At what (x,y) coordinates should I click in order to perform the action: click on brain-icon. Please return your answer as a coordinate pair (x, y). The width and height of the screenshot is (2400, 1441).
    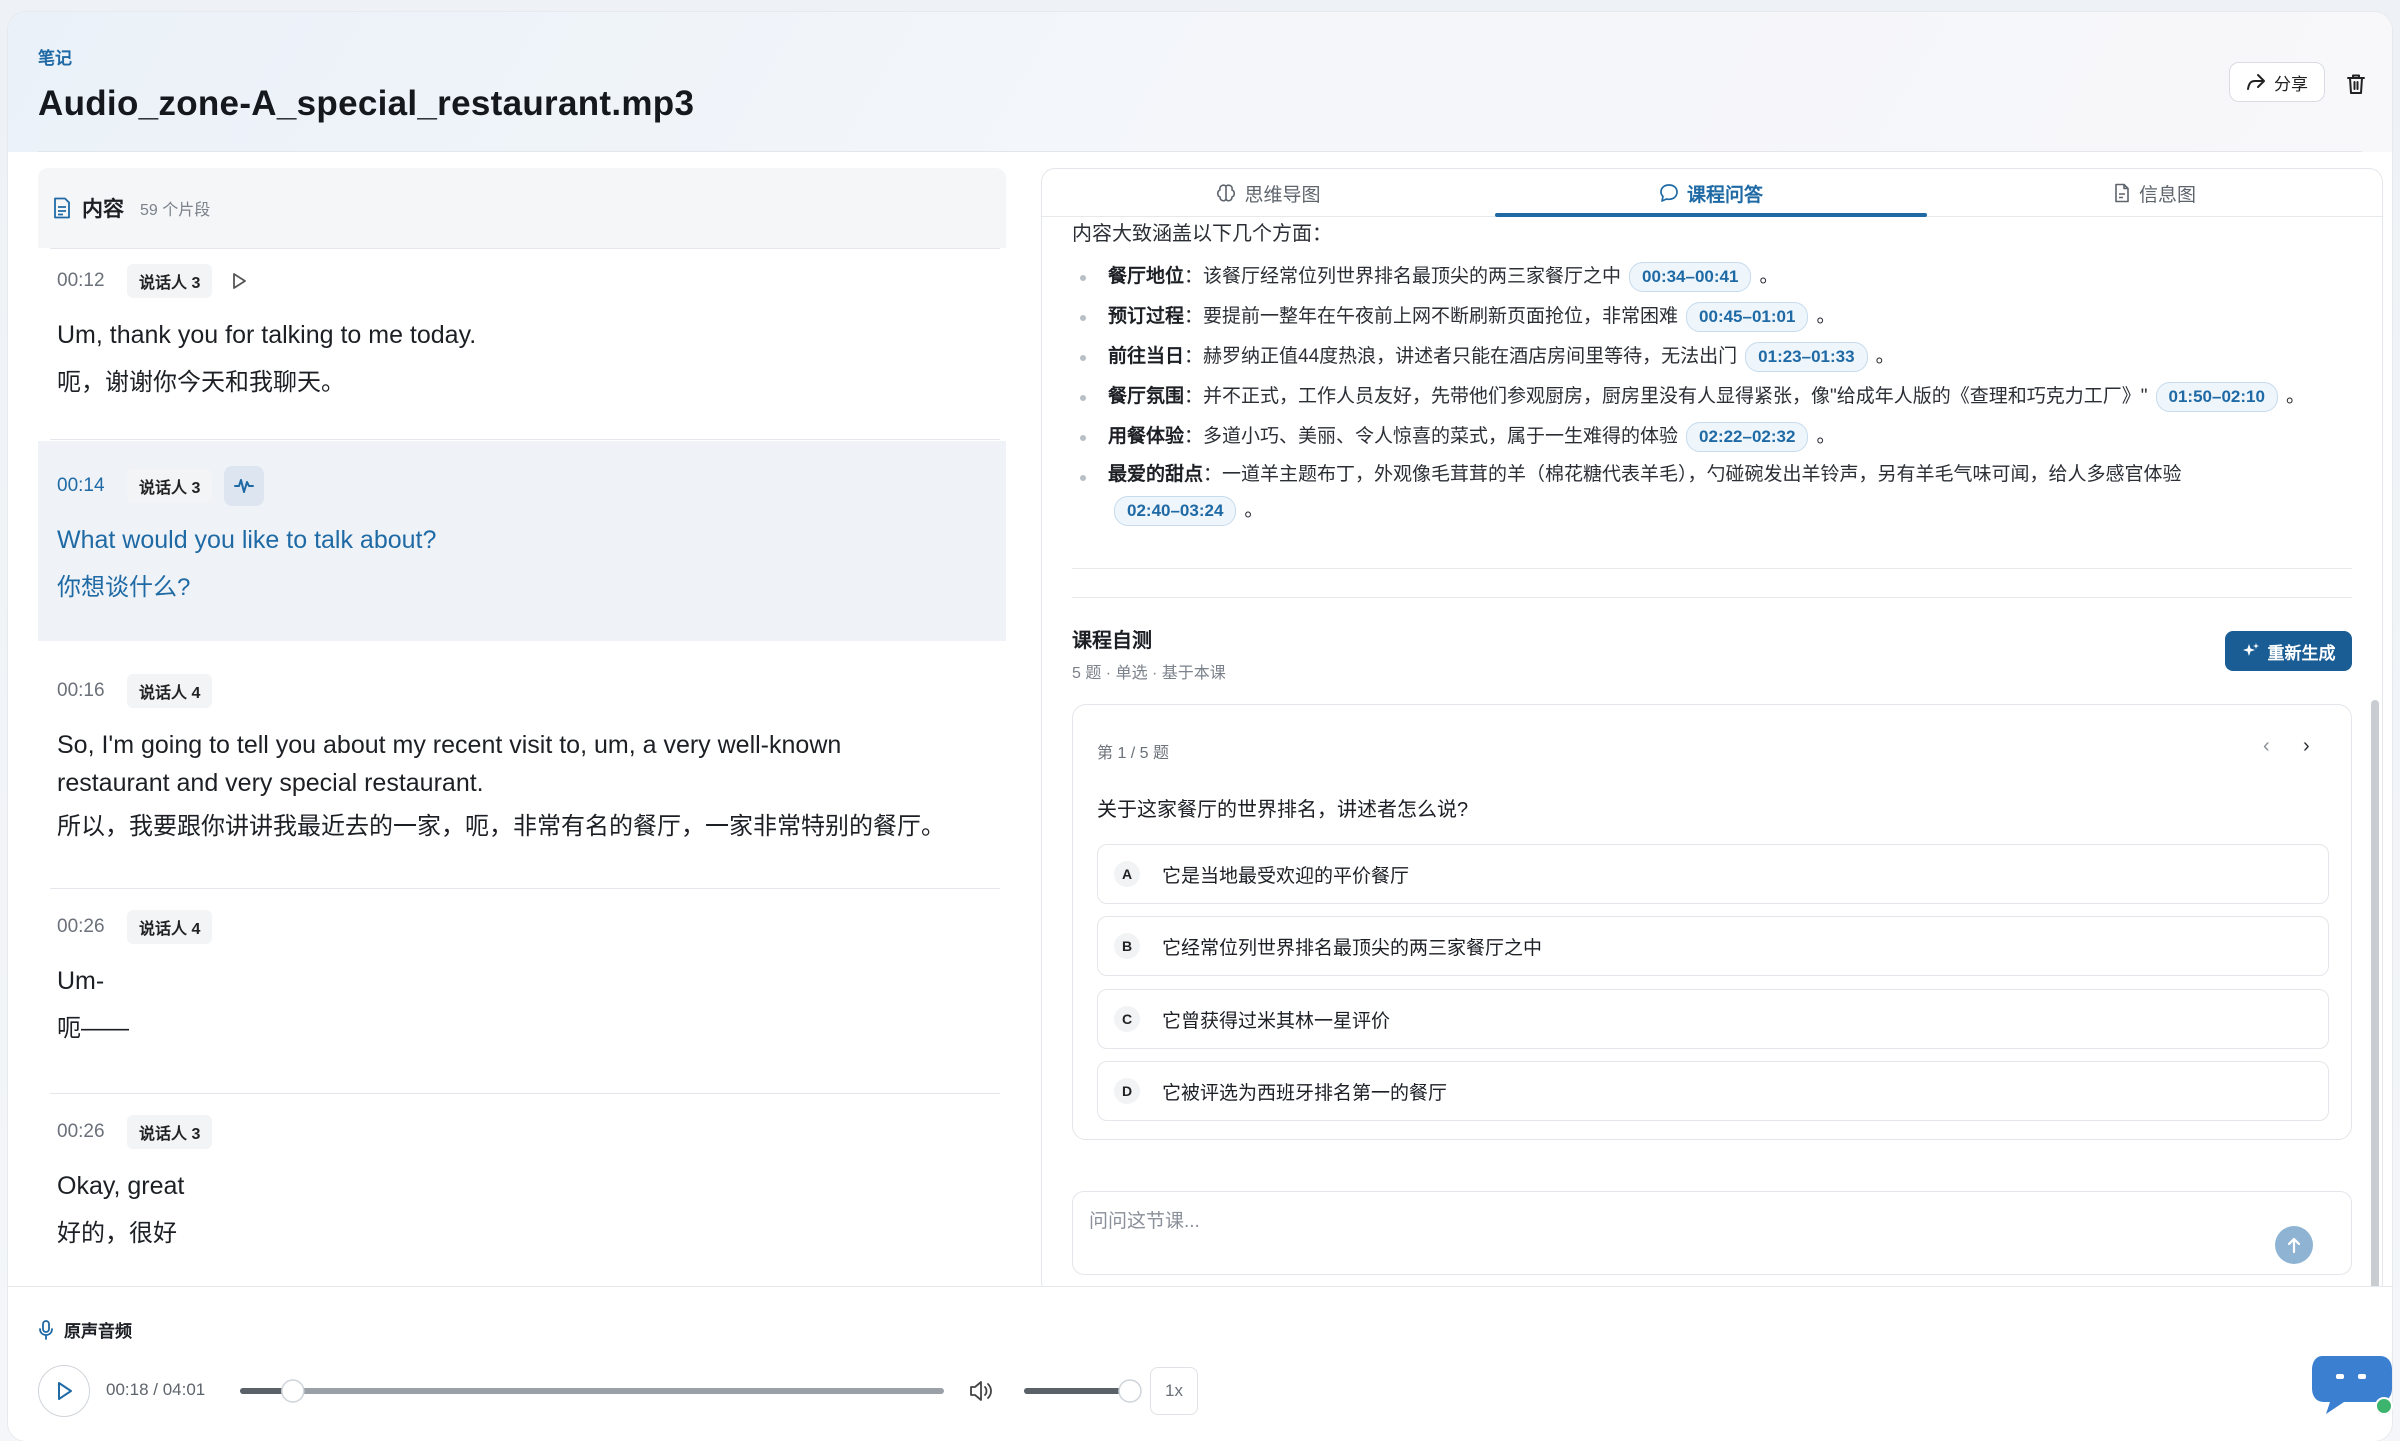
    Looking at the image, I should click on (1226, 193).